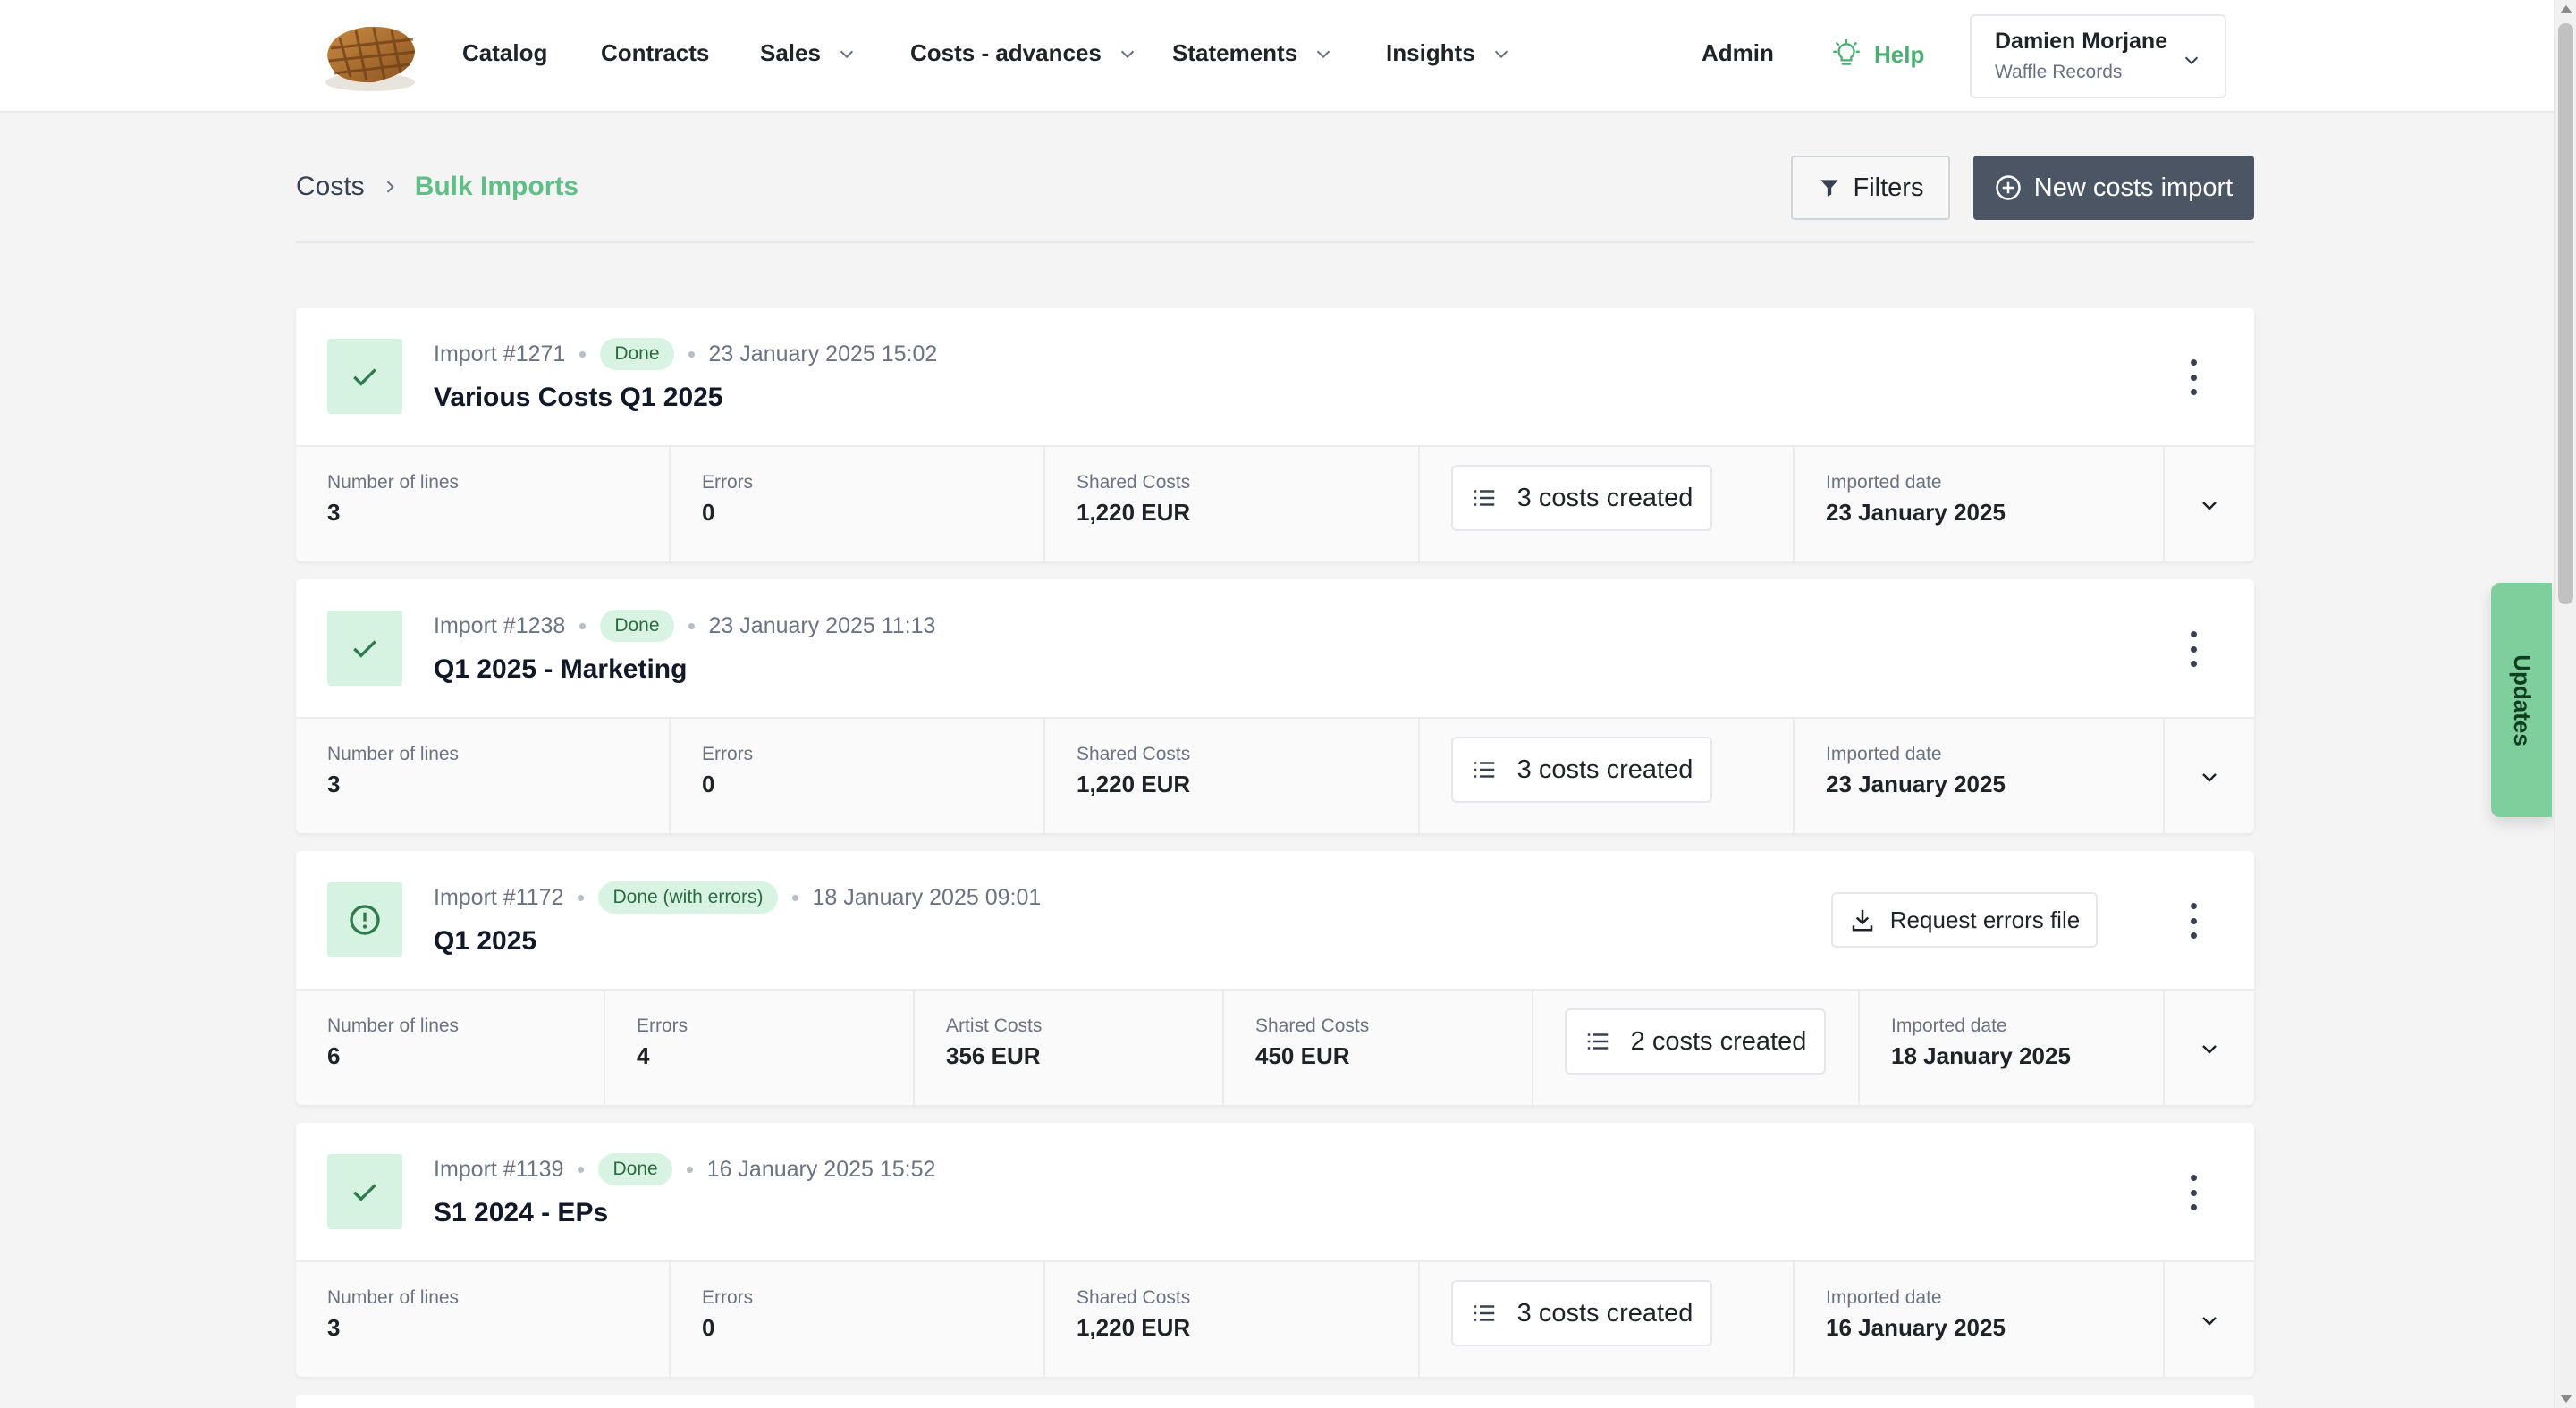 The height and width of the screenshot is (1408, 2576). What do you see at coordinates (2566, 9) in the screenshot?
I see `scroll-up-arrow-icon` at bounding box center [2566, 9].